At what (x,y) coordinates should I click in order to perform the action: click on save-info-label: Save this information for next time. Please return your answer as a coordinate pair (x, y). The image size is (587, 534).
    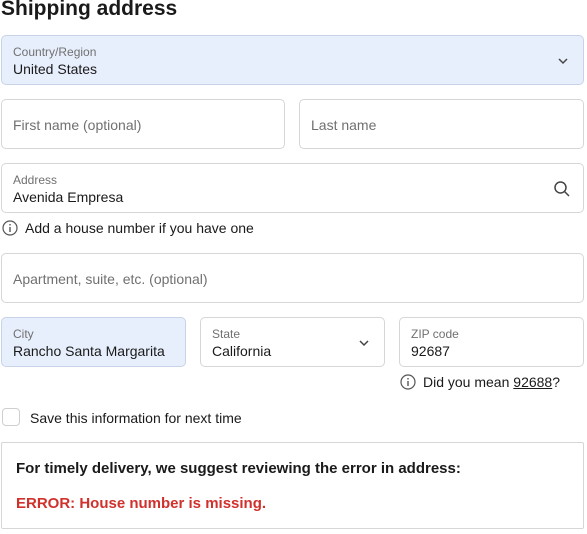
    Looking at the image, I should click on (136, 418).